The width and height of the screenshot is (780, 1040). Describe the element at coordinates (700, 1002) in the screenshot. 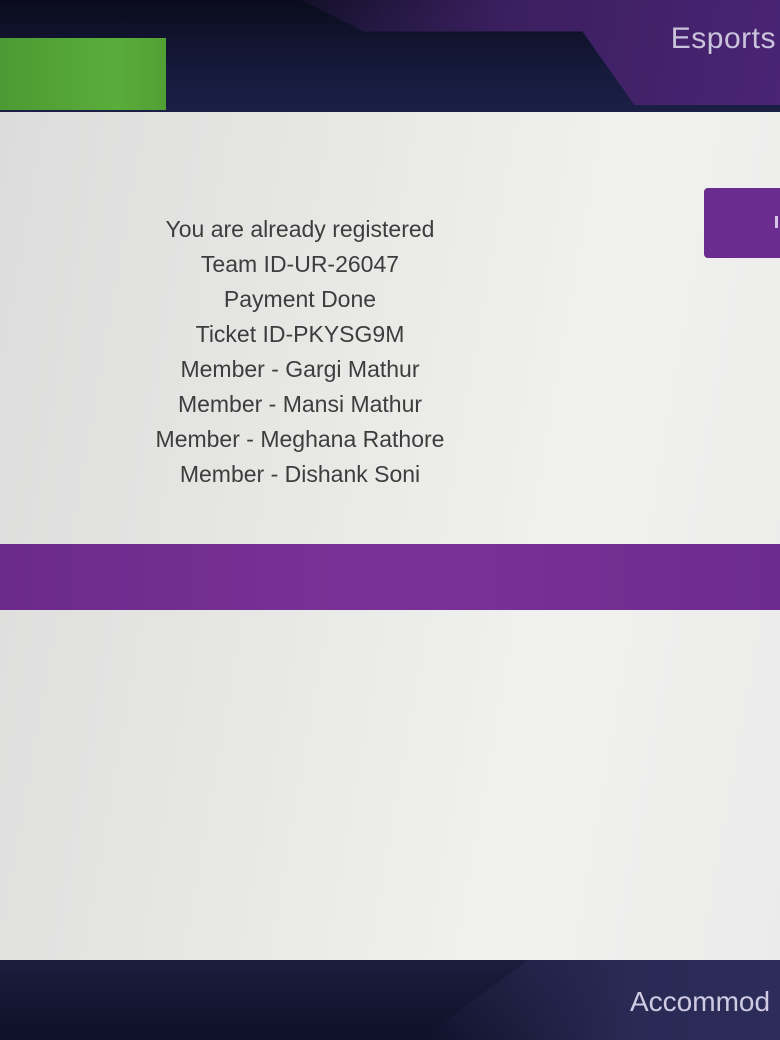

I see `nav-link-accommodation: Accommod` at that location.